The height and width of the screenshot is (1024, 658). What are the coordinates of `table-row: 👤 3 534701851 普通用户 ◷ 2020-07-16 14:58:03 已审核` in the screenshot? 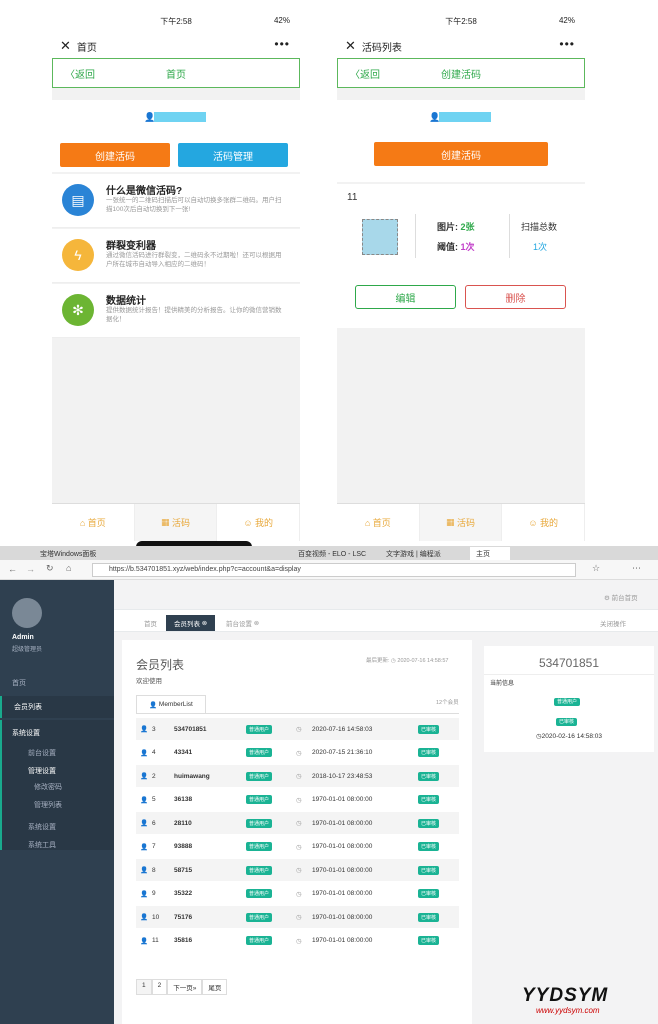 It's located at (297, 729).